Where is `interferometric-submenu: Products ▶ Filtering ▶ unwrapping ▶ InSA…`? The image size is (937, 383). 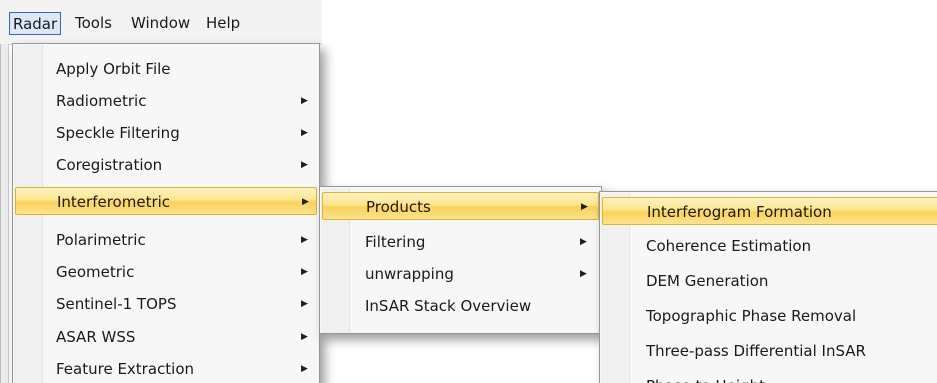
interferometric-submenu: Products ▶ Filtering ▶ unwrapping ▶ InSA… is located at coordinates (460, 260).